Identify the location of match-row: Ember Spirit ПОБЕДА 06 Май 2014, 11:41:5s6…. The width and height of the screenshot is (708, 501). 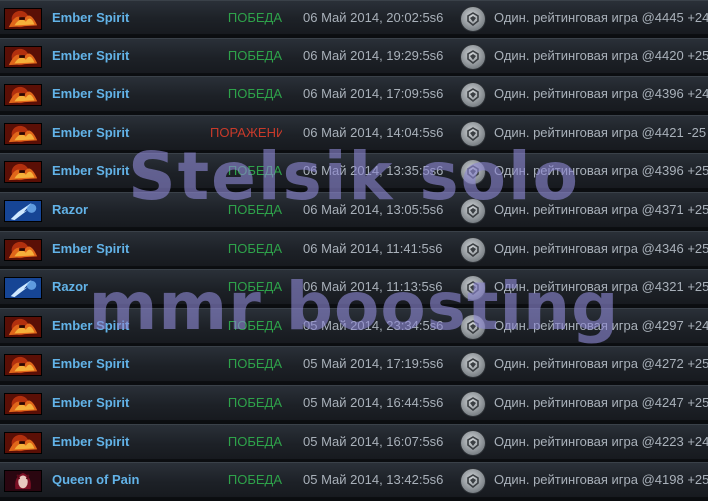
(354, 248).